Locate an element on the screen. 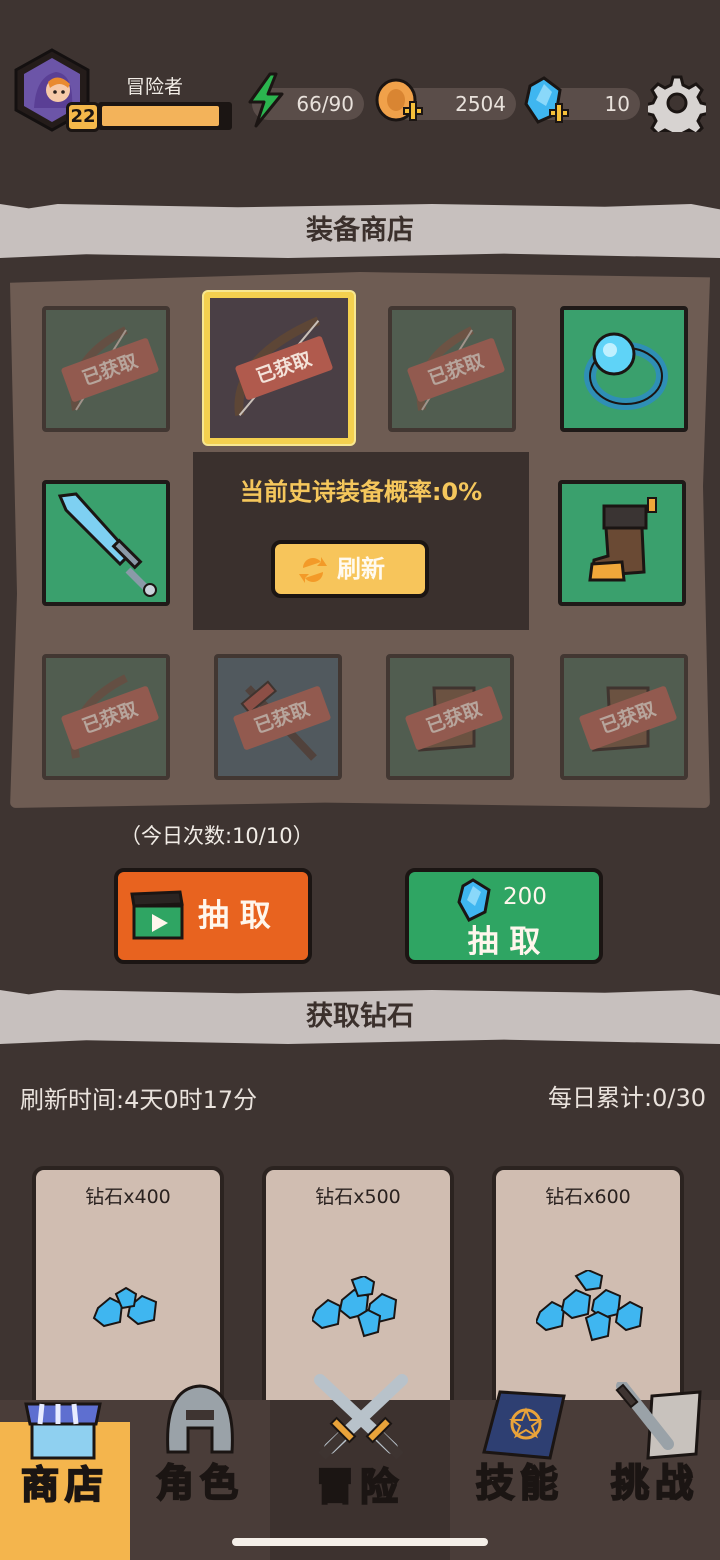 The image size is (720, 1560). shop-slot-7: 已获取 is located at coordinates (106, 717).